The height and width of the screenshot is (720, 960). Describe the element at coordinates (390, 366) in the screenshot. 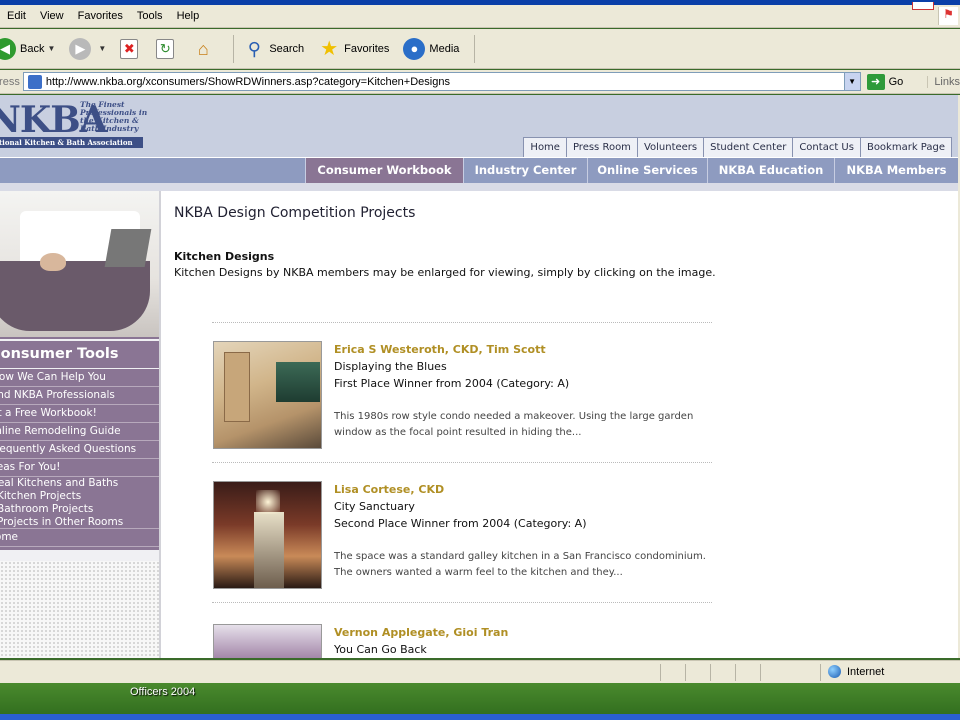

I see `project-title: Displaying the Blues` at that location.